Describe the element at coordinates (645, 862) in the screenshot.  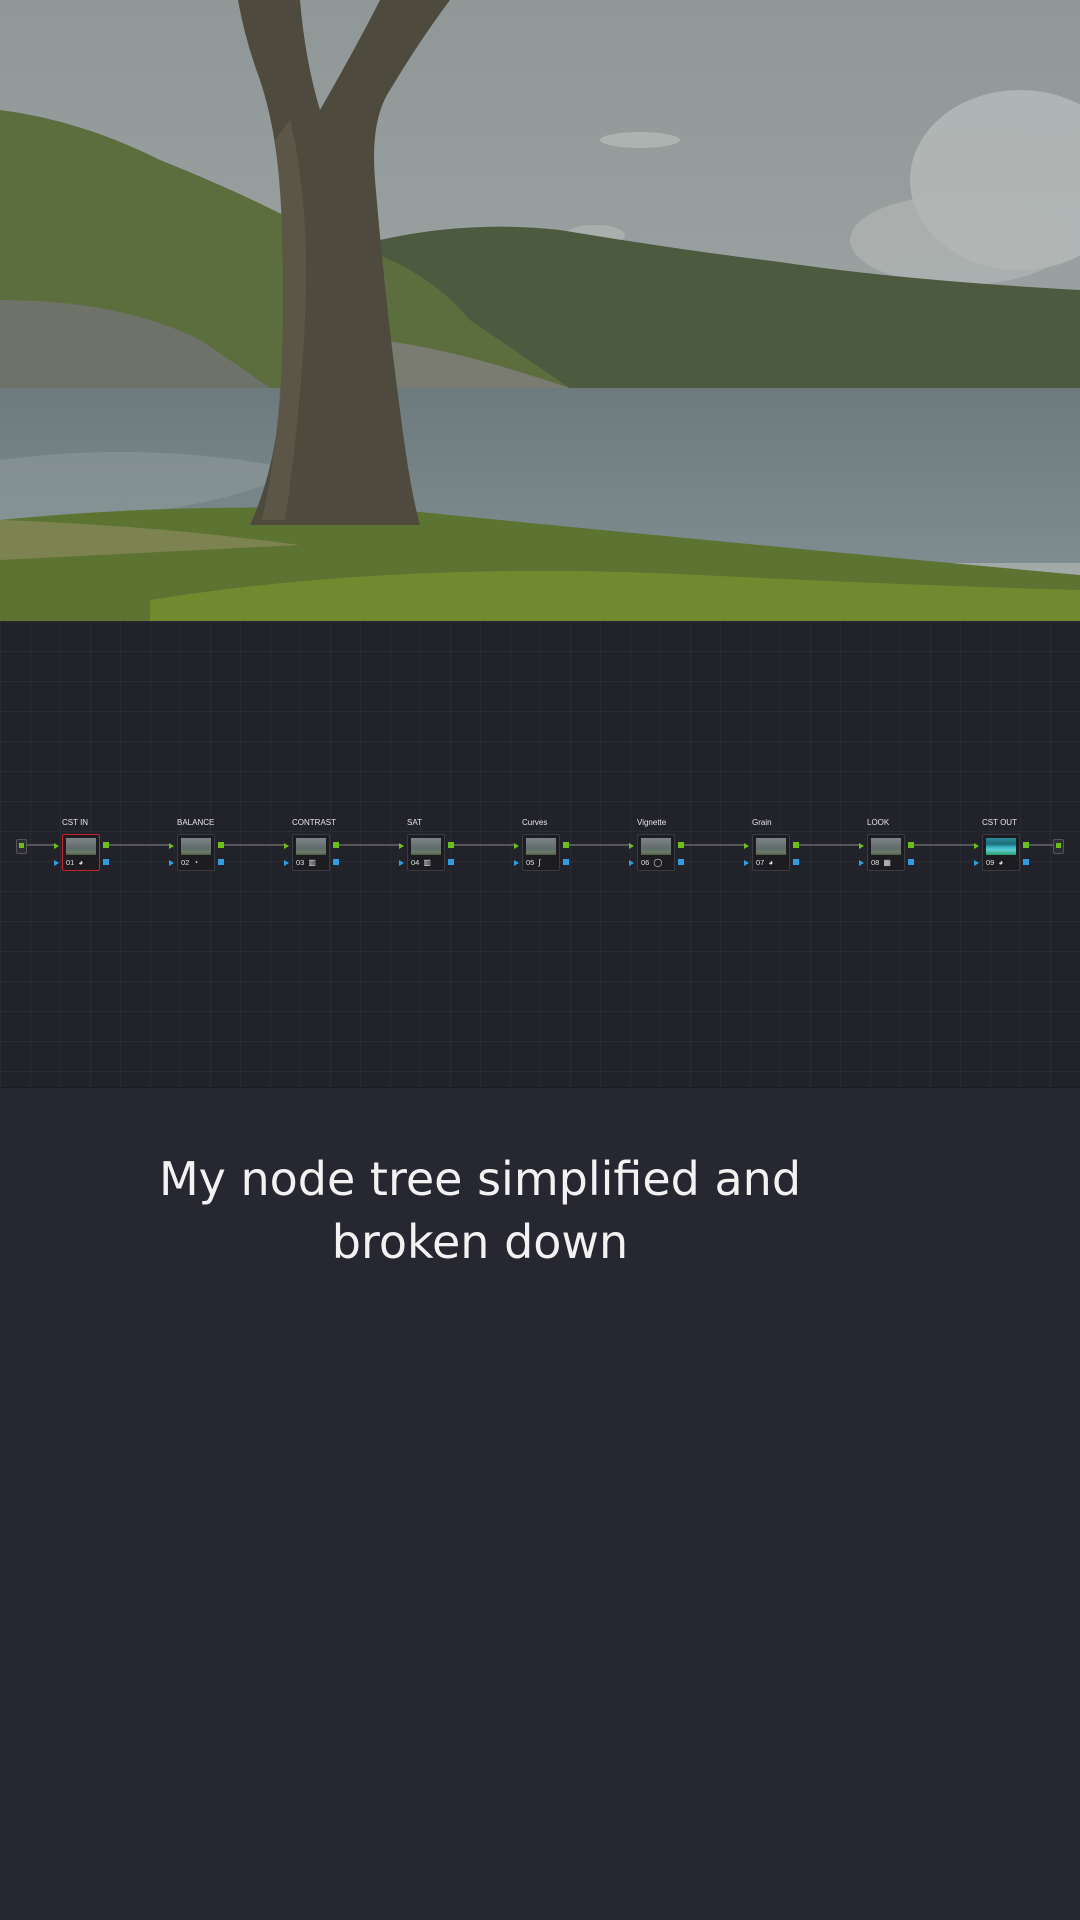
I see `node-number: 06` at that location.